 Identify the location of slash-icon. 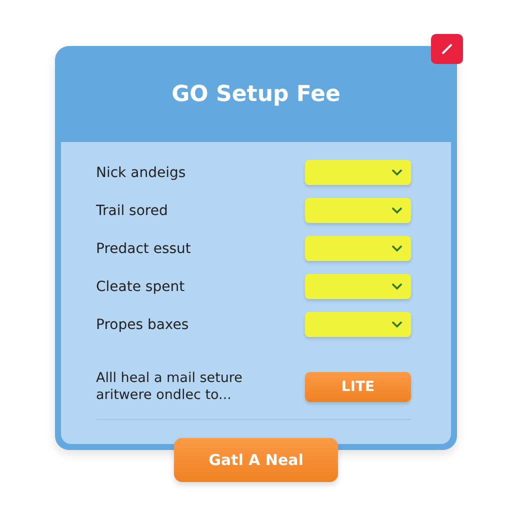
(447, 49).